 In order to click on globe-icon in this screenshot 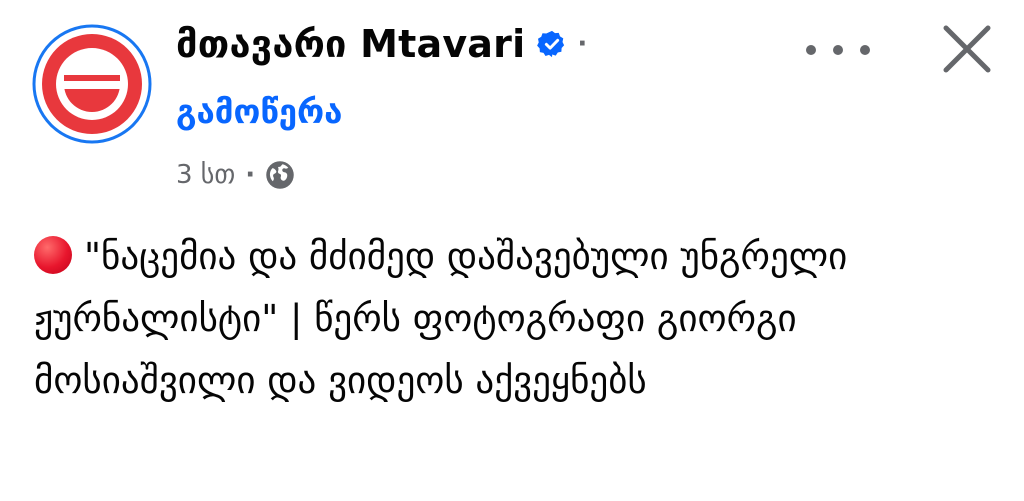, I will do `click(280, 175)`.